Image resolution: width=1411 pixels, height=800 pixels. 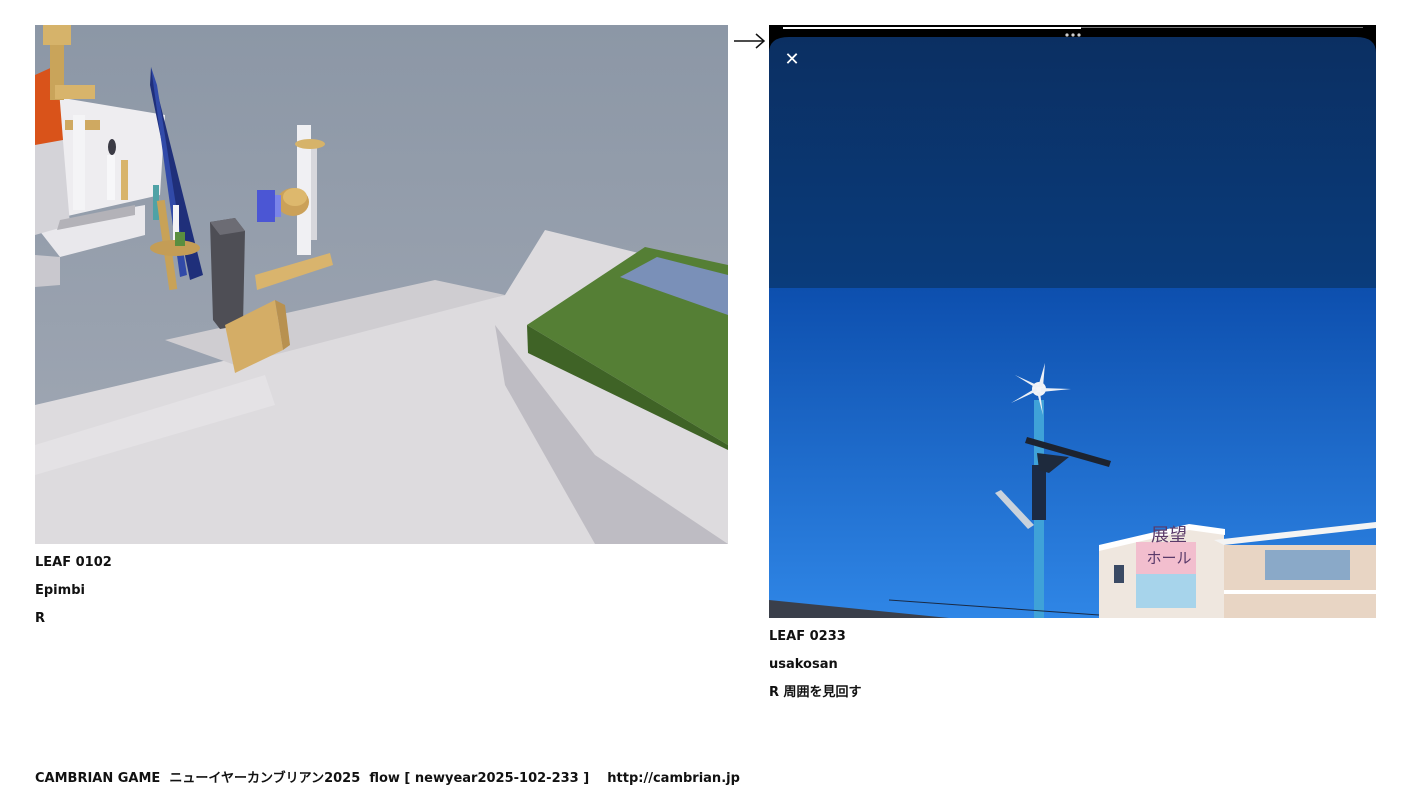 What do you see at coordinates (1169, 558) in the screenshot?
I see `sign-line-2: ホール` at bounding box center [1169, 558].